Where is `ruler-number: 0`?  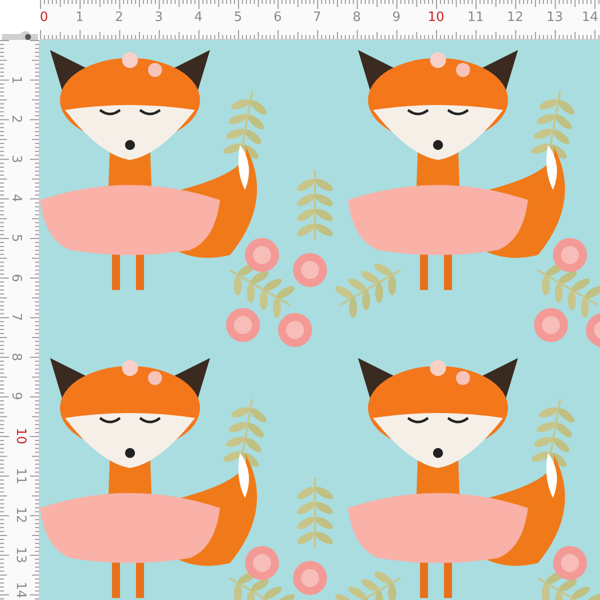 ruler-number: 0 is located at coordinates (44, 17).